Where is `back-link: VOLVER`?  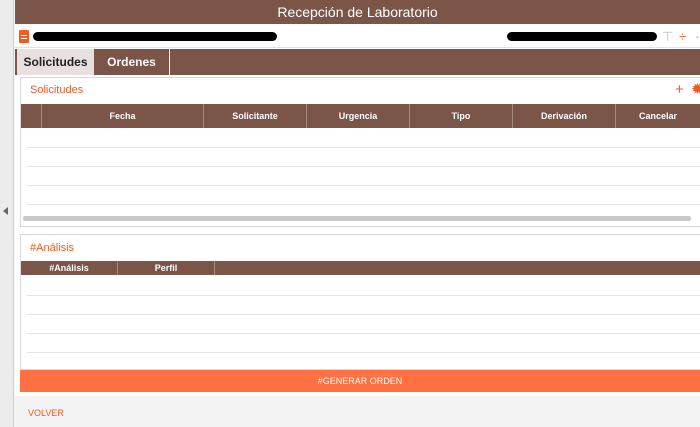
back-link: VOLVER is located at coordinates (46, 413).